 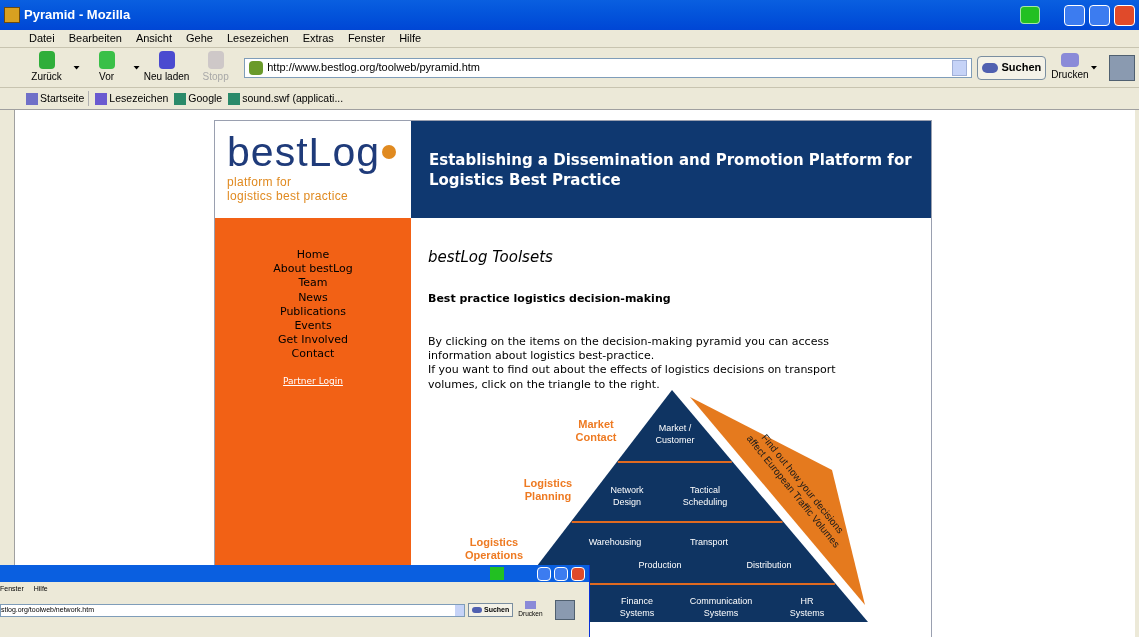 What do you see at coordinates (257, 38) in the screenshot?
I see `menu-item: Lesezeichen` at bounding box center [257, 38].